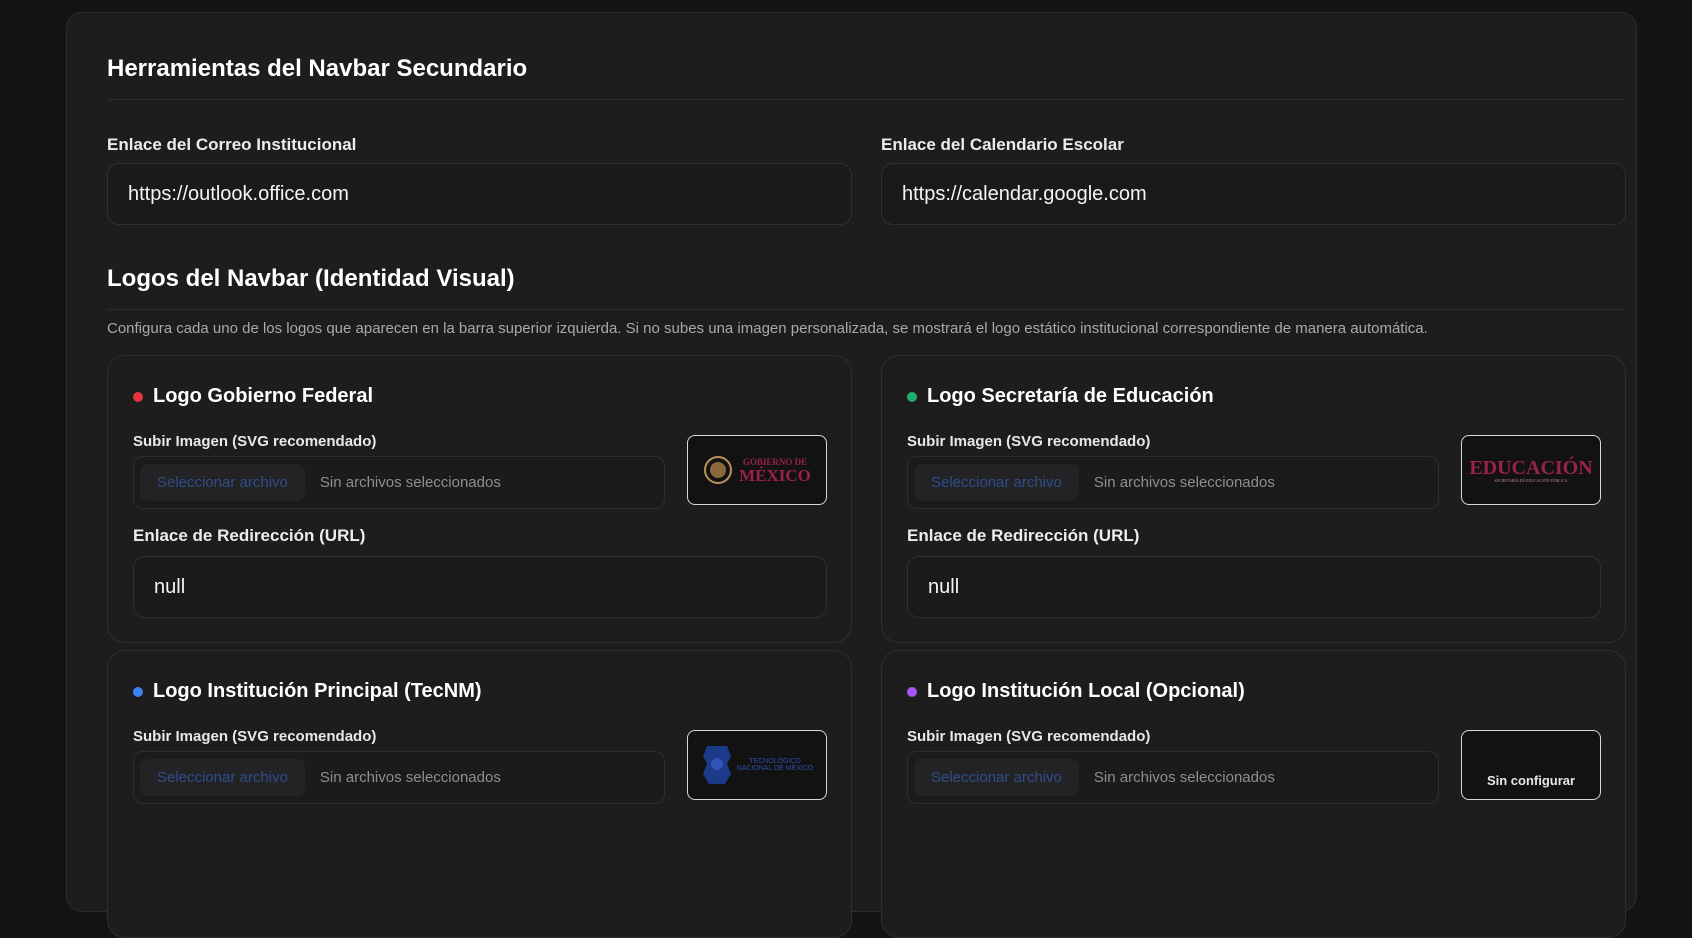 The image size is (1692, 938). Describe the element at coordinates (232, 144) in the screenshot. I see `mail-link-label: Enlace del Correo Institucional` at that location.